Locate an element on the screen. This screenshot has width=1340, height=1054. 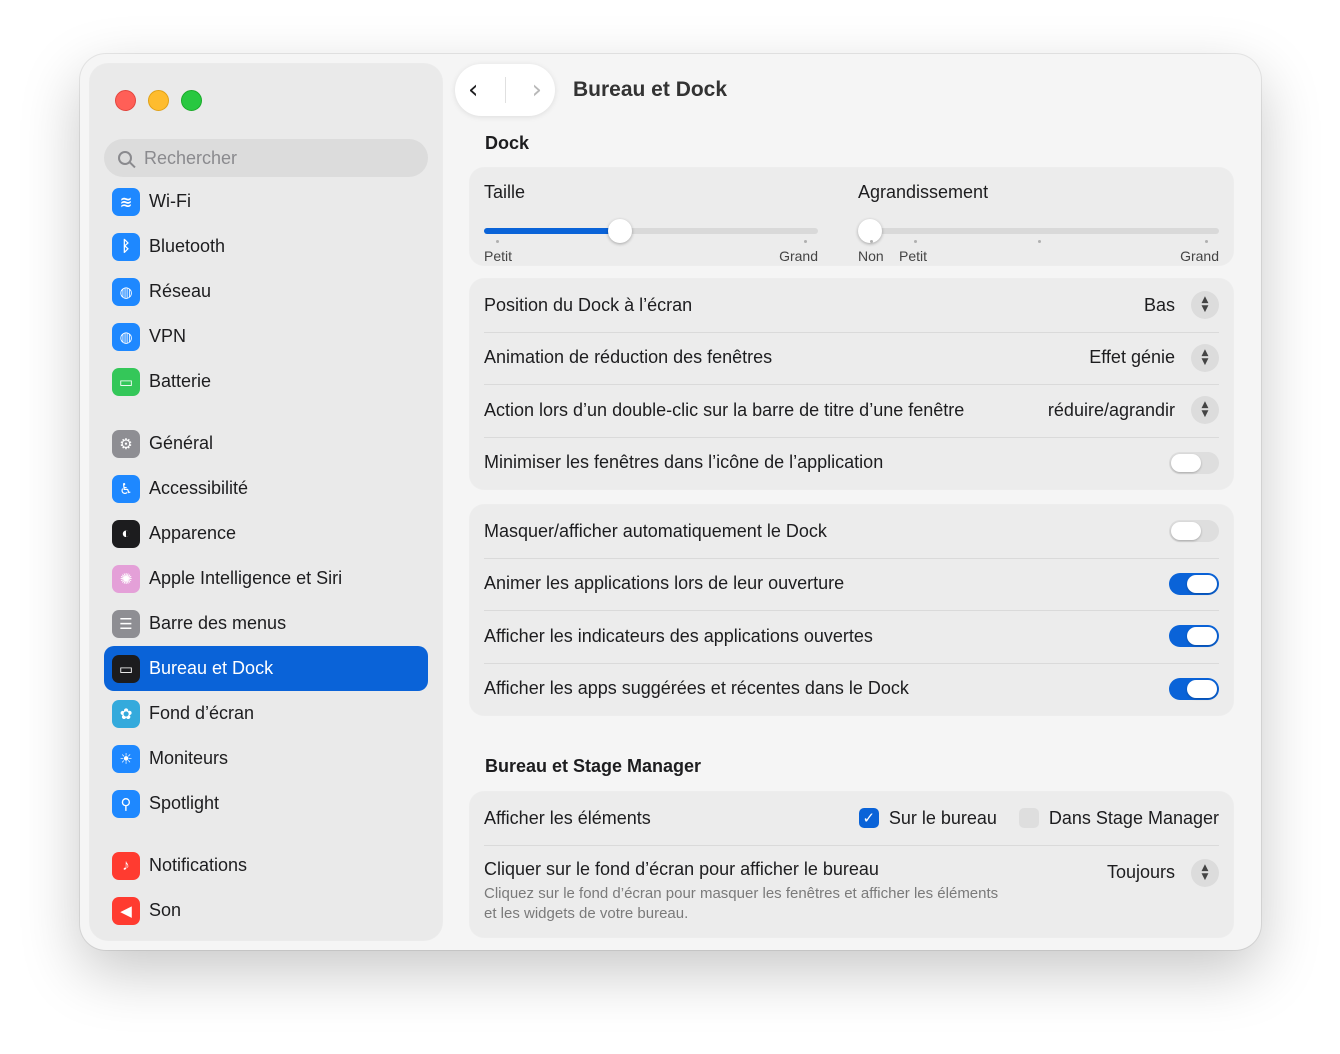
setting-label: Afficher les éléments is located at coordinates (567, 817).